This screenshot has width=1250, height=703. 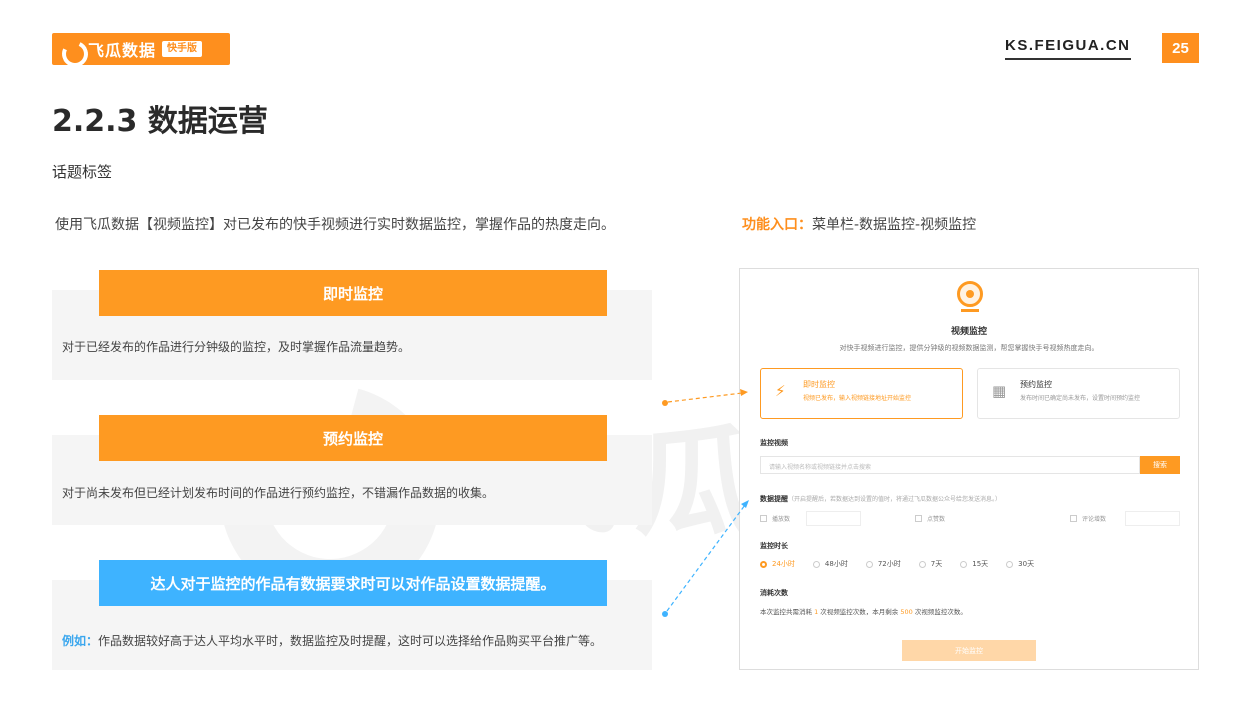 I want to click on connector-arrows, so click(x=705, y=503).